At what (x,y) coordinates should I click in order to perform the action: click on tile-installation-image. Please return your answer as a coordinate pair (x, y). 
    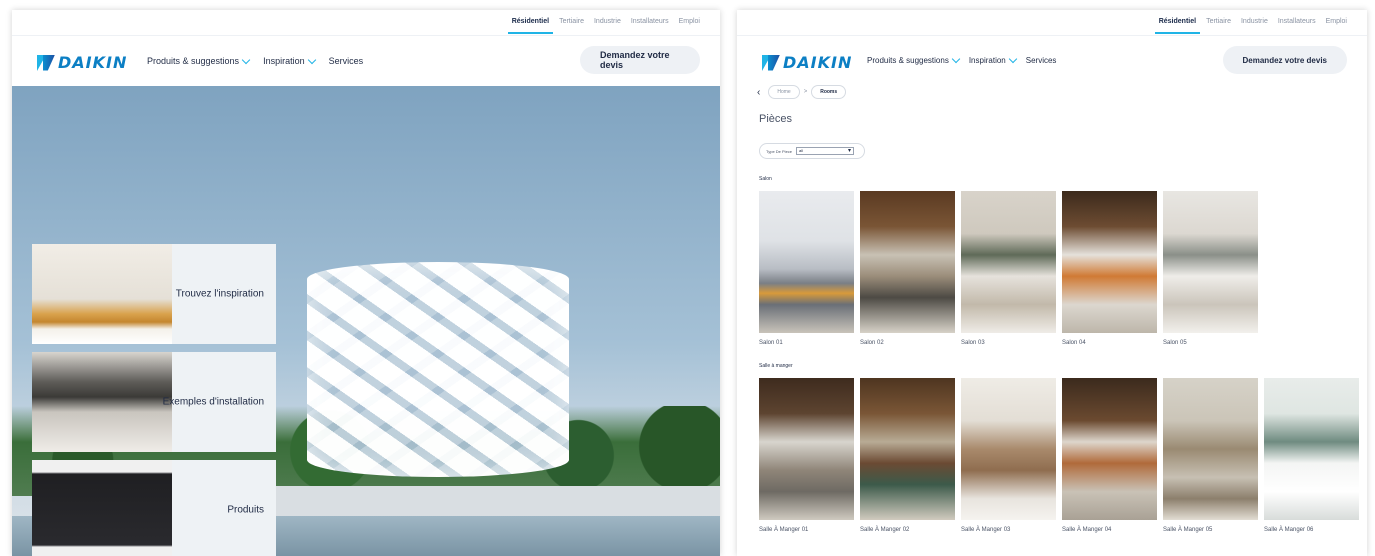
    Looking at the image, I should click on (102, 402).